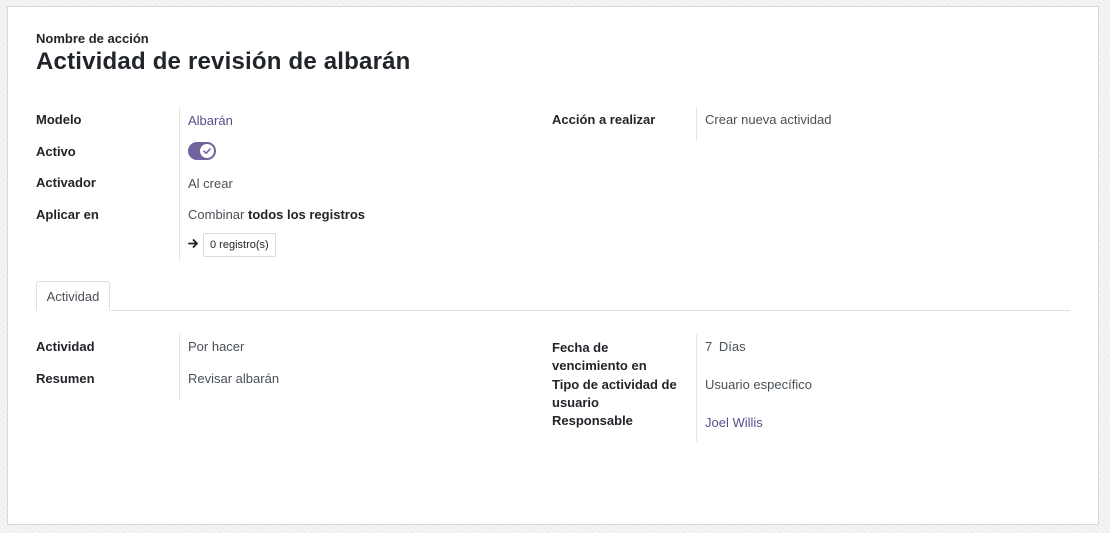 The image size is (1110, 533). I want to click on active-toggle, so click(202, 151).